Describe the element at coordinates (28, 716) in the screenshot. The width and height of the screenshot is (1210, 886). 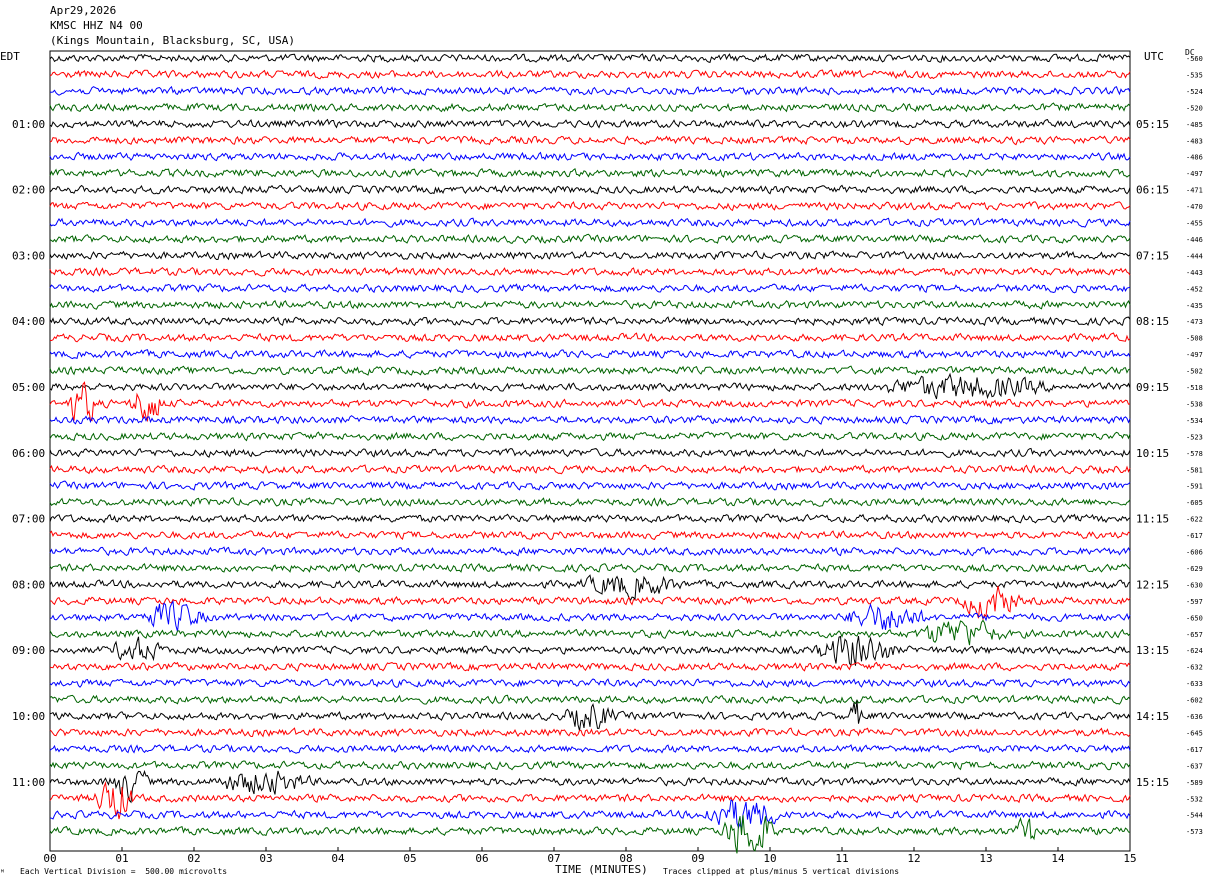
I see `edt-time-label: 10:00` at that location.